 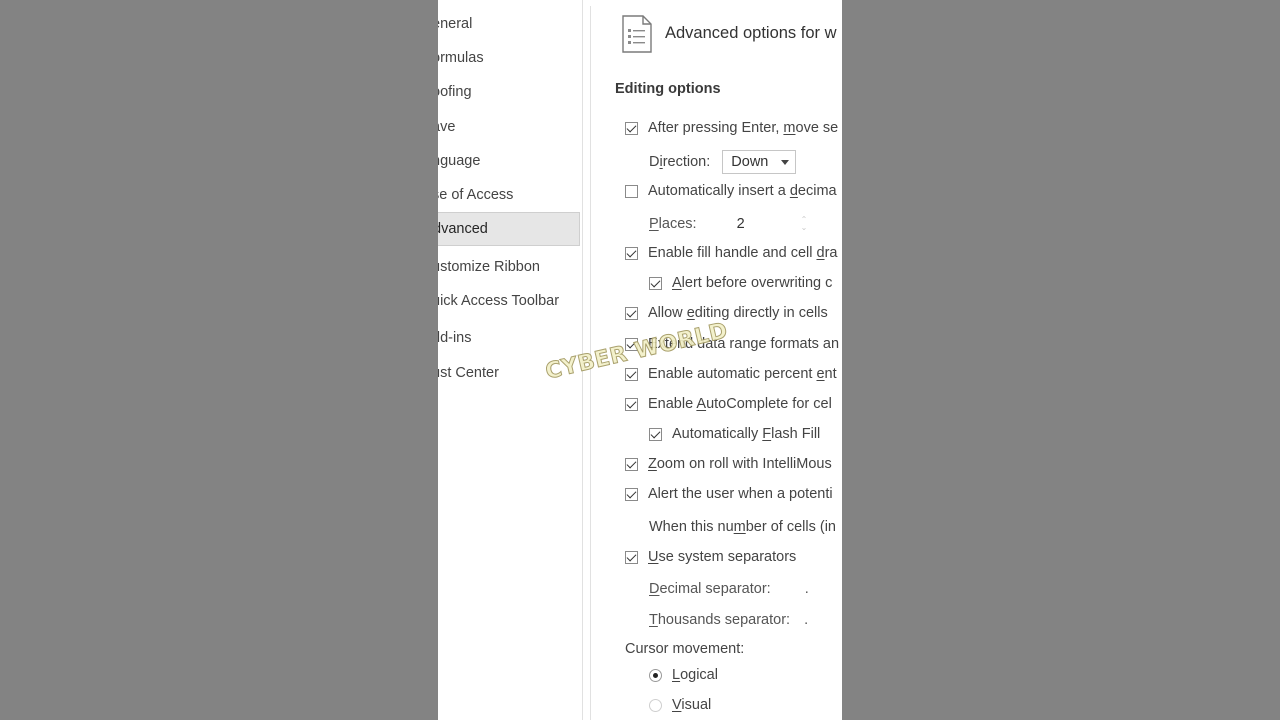 What do you see at coordinates (476, 195) in the screenshot?
I see `nav-item-label: se of Access` at bounding box center [476, 195].